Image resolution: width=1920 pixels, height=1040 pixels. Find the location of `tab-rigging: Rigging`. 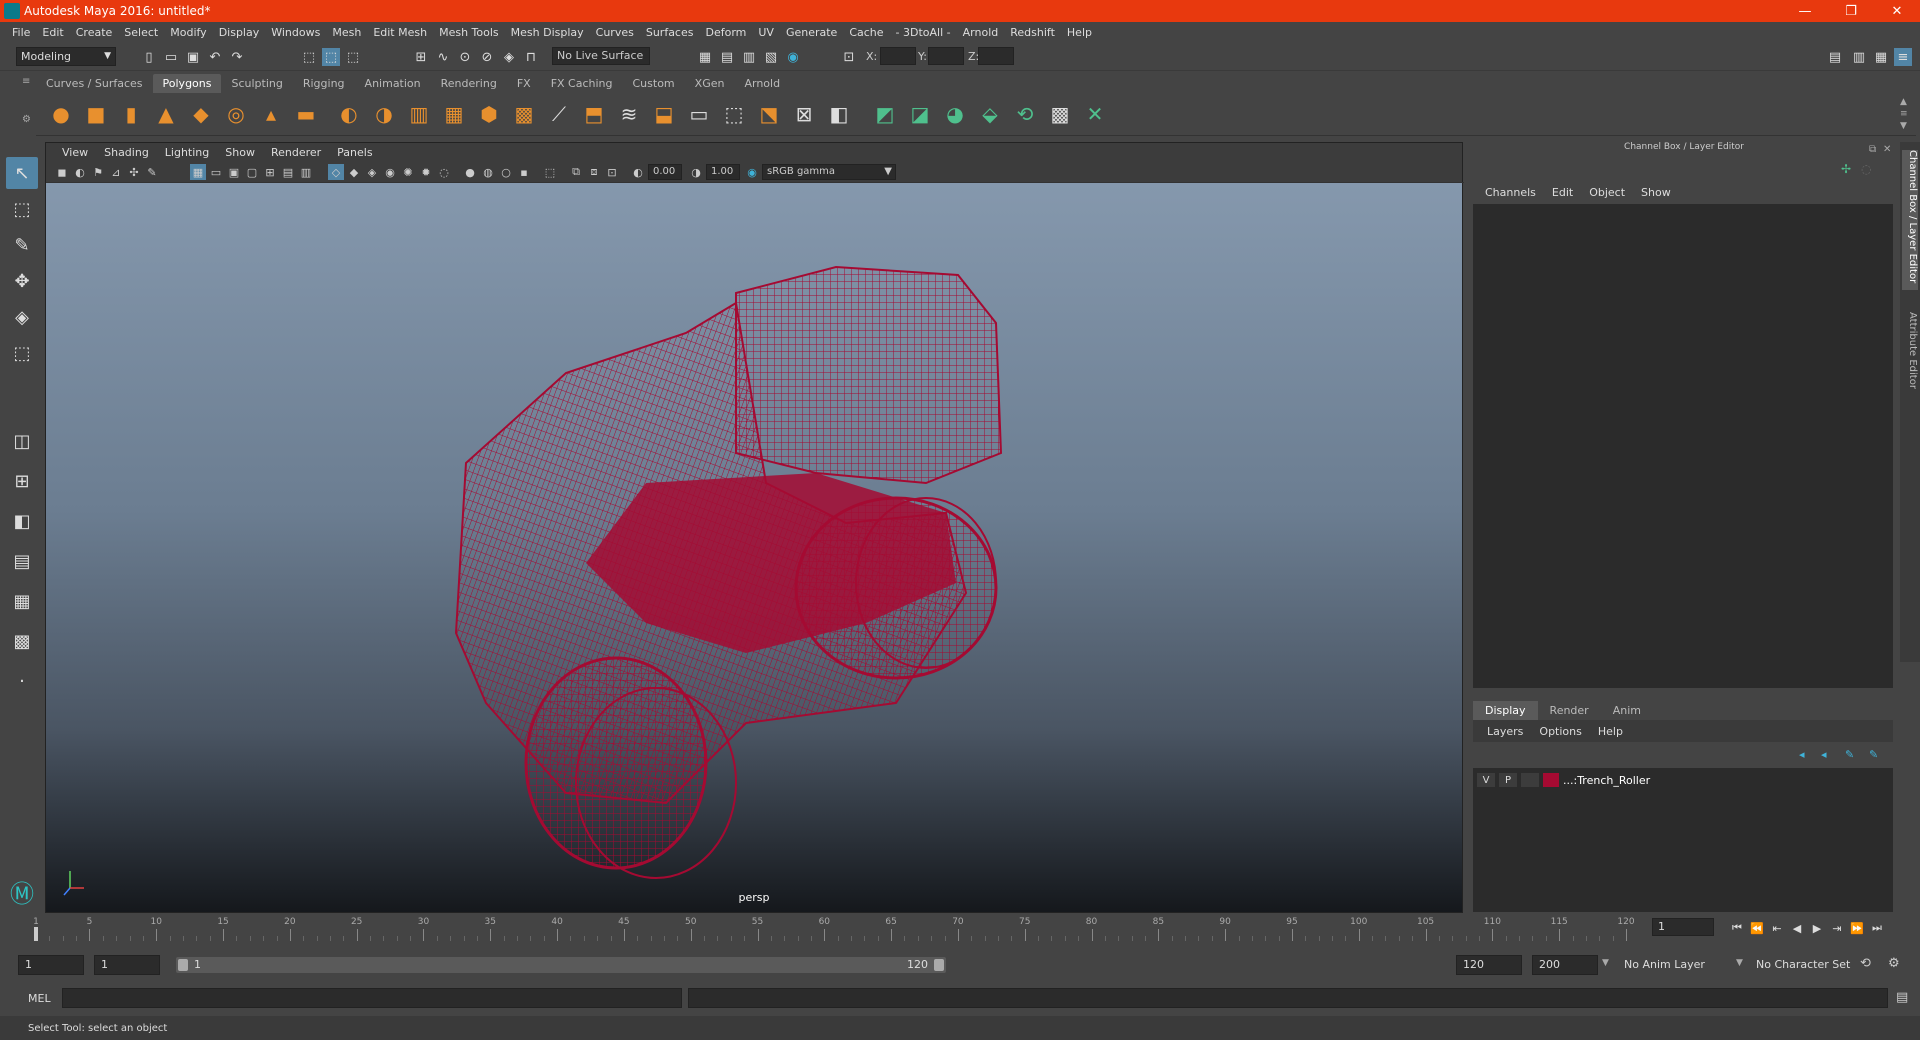

tab-rigging: Rigging is located at coordinates (324, 83).